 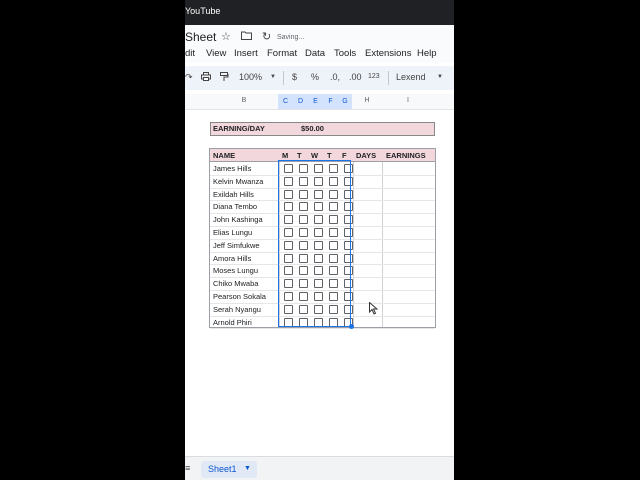 What do you see at coordinates (300, 101) in the screenshot?
I see `column-header-d: D` at bounding box center [300, 101].